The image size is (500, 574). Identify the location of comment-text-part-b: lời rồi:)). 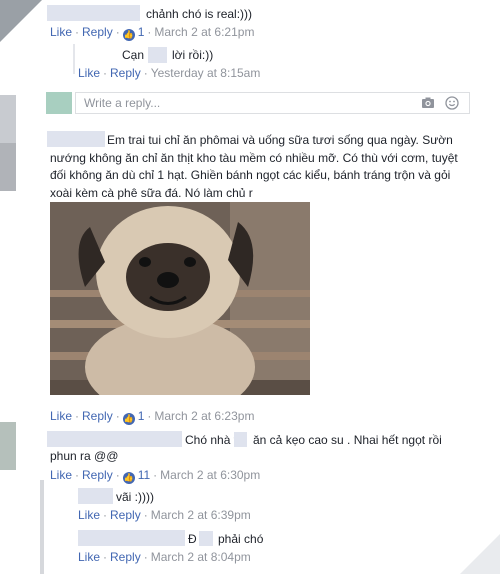
(193, 55).